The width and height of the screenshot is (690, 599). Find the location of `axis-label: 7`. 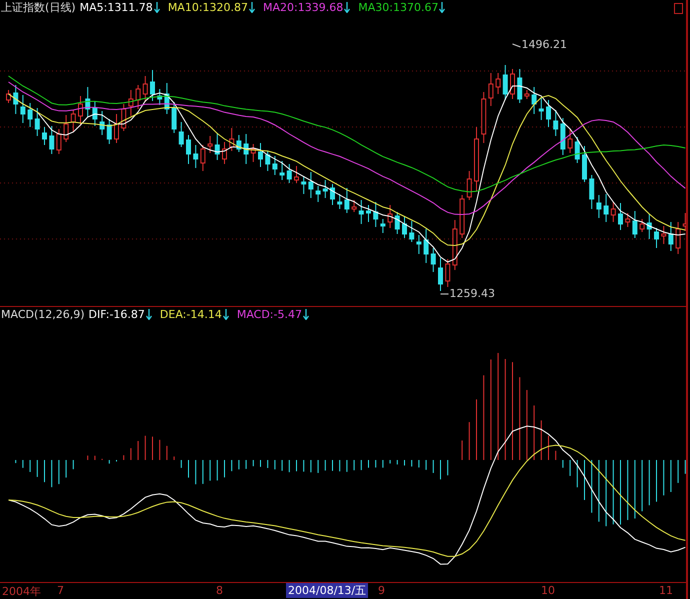

axis-label: 7 is located at coordinates (60, 590).